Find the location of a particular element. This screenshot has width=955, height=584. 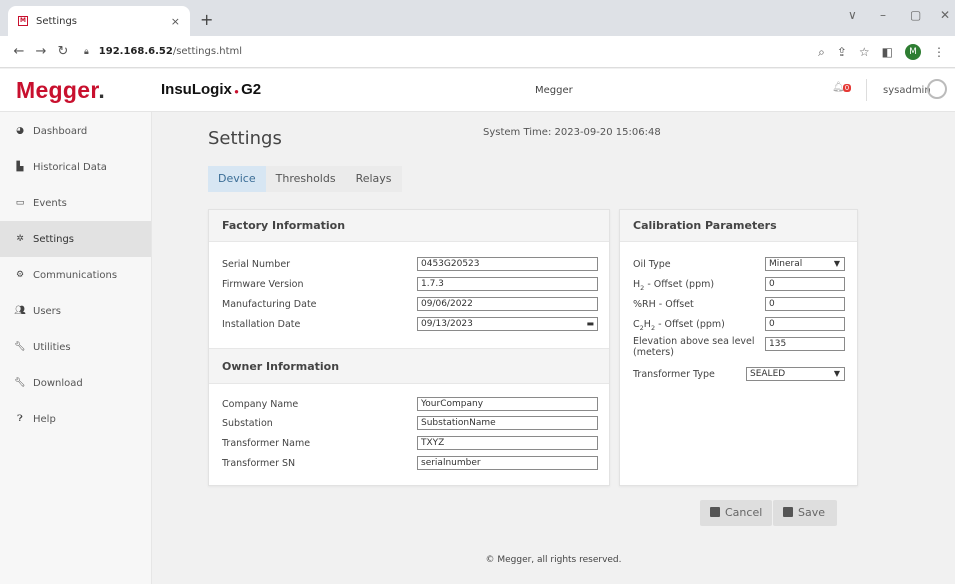

product-name: InsuLogix ● G2 is located at coordinates (211, 89).